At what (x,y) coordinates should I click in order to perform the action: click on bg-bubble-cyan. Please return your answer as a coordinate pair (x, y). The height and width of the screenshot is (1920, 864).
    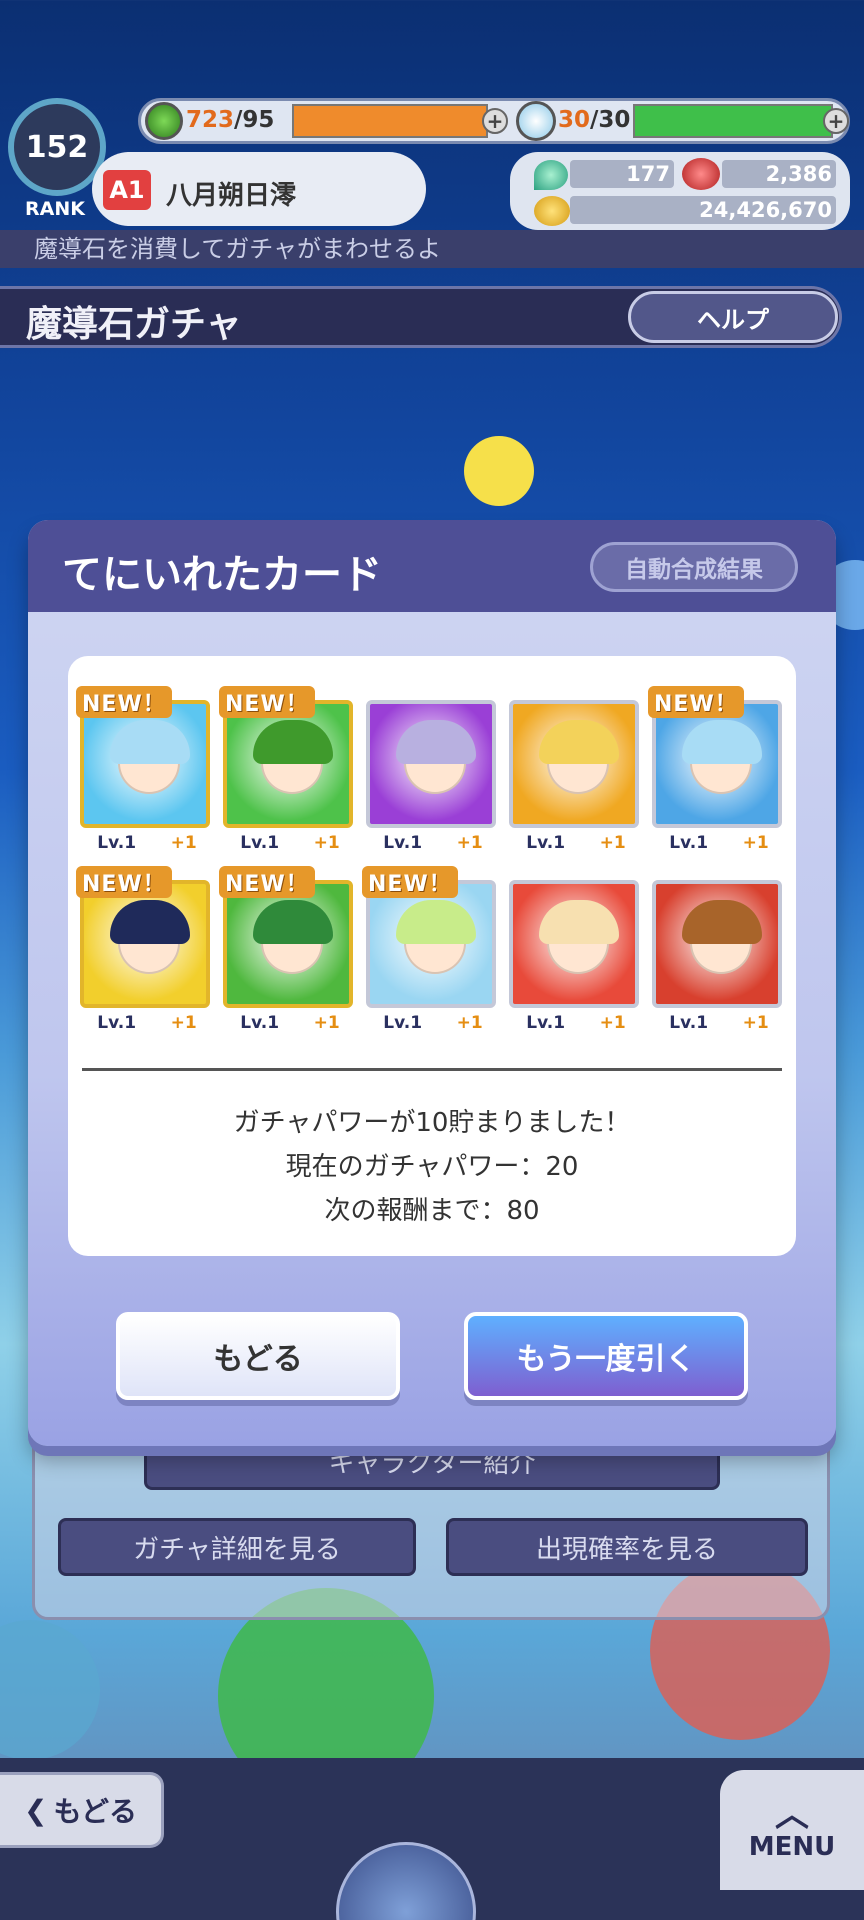
    Looking at the image, I should click on (50, 1690).